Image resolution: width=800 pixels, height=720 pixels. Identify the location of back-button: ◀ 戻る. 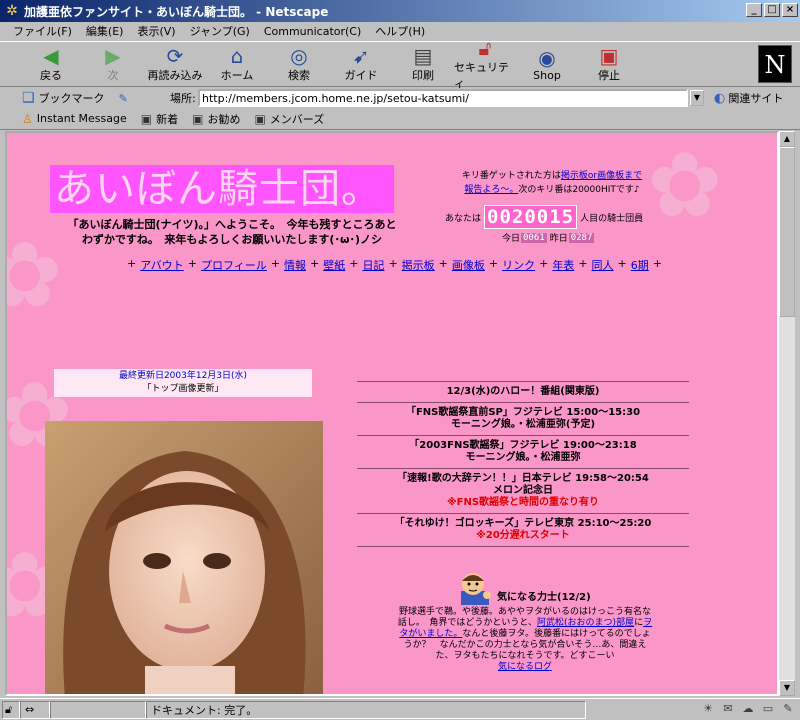
(51, 64).